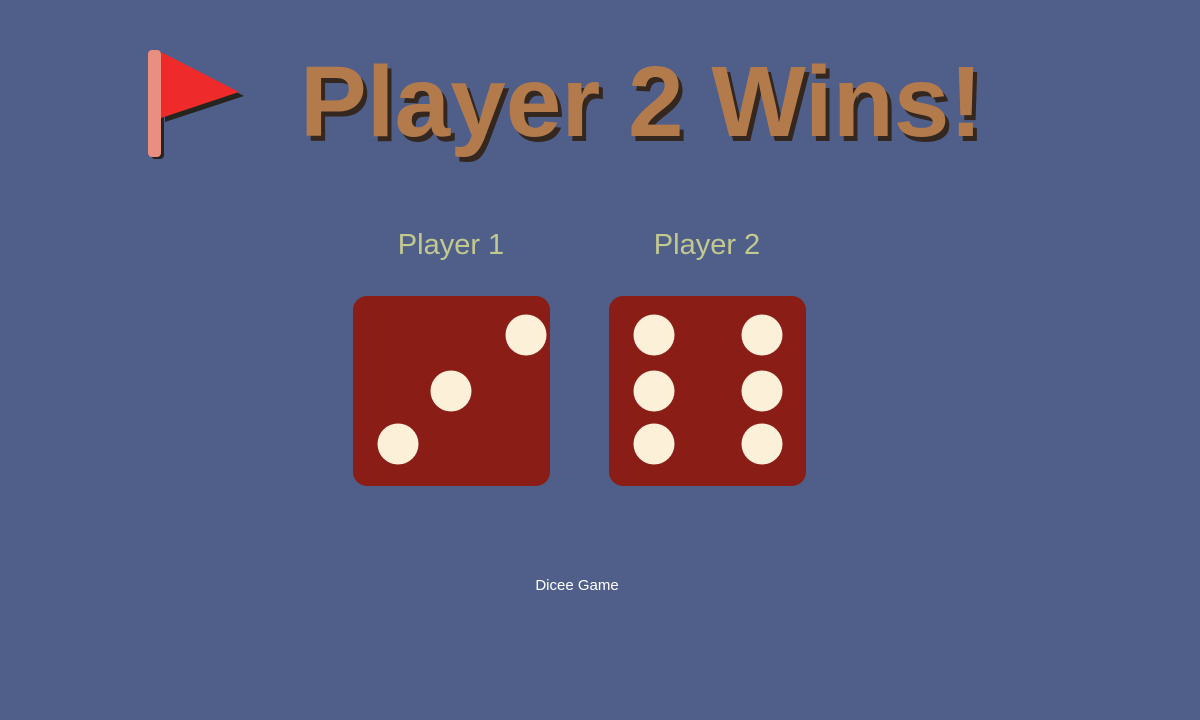 This screenshot has width=1200, height=720. I want to click on winner-heading: Player 2 Wins!, so click(600, 110).